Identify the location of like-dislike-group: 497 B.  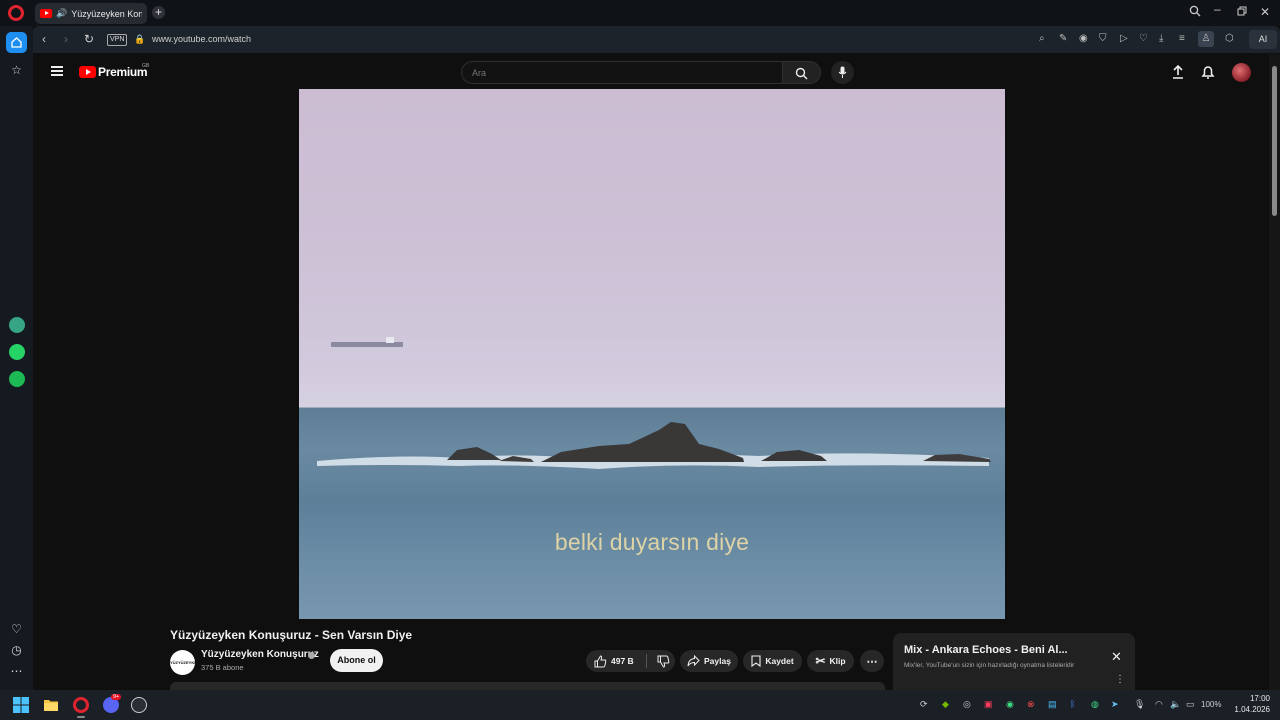
(630, 661).